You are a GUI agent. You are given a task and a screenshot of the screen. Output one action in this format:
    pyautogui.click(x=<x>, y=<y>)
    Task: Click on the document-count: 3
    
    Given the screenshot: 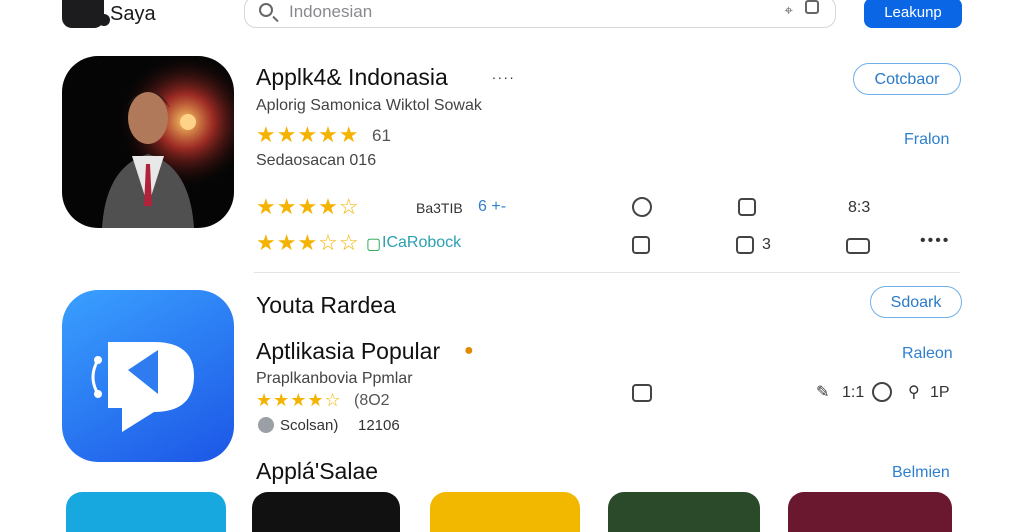 What is the action you would take?
    pyautogui.click(x=766, y=244)
    